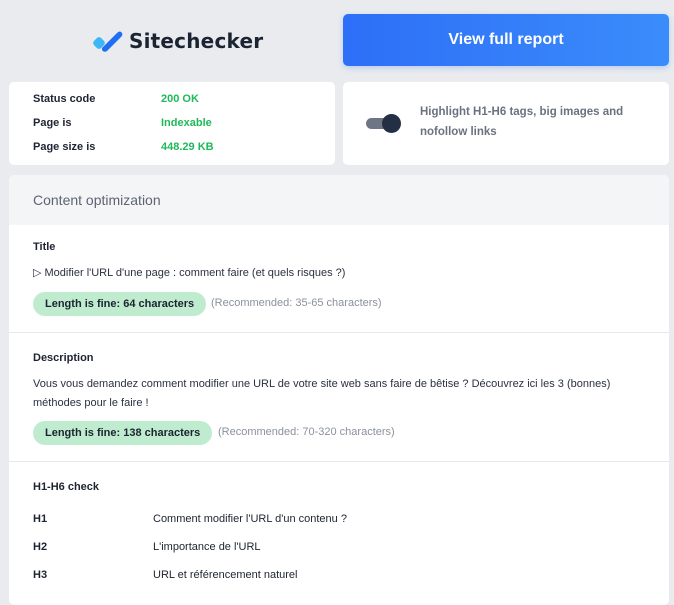 The image size is (674, 605). Describe the element at coordinates (207, 547) in the screenshot. I see `heading-text: L'importance de l'URL` at that location.